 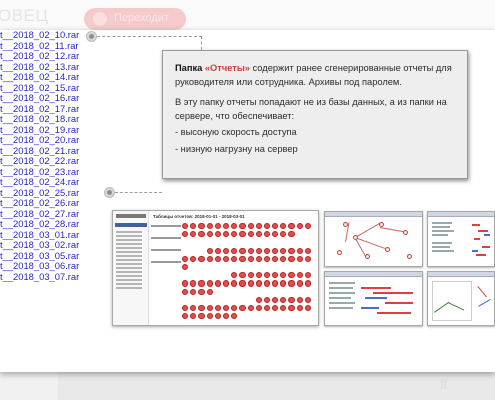 What do you see at coordinates (50, 214) in the screenshot?
I see `report-archive-link: t__2018_02_27.rar` at bounding box center [50, 214].